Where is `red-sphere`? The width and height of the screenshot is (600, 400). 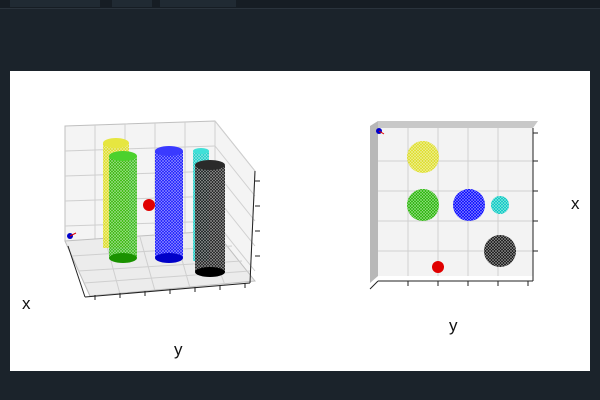
red-sphere is located at coordinates (149, 205).